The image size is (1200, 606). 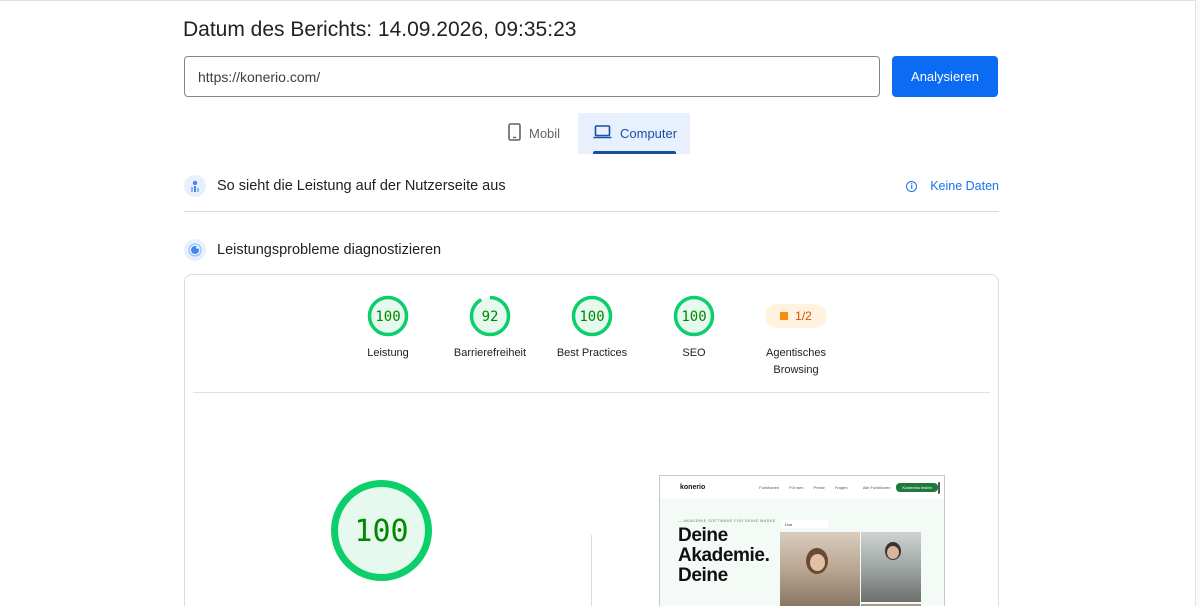 What do you see at coordinates (591, 570) in the screenshot?
I see `vertical-divider` at bounding box center [591, 570].